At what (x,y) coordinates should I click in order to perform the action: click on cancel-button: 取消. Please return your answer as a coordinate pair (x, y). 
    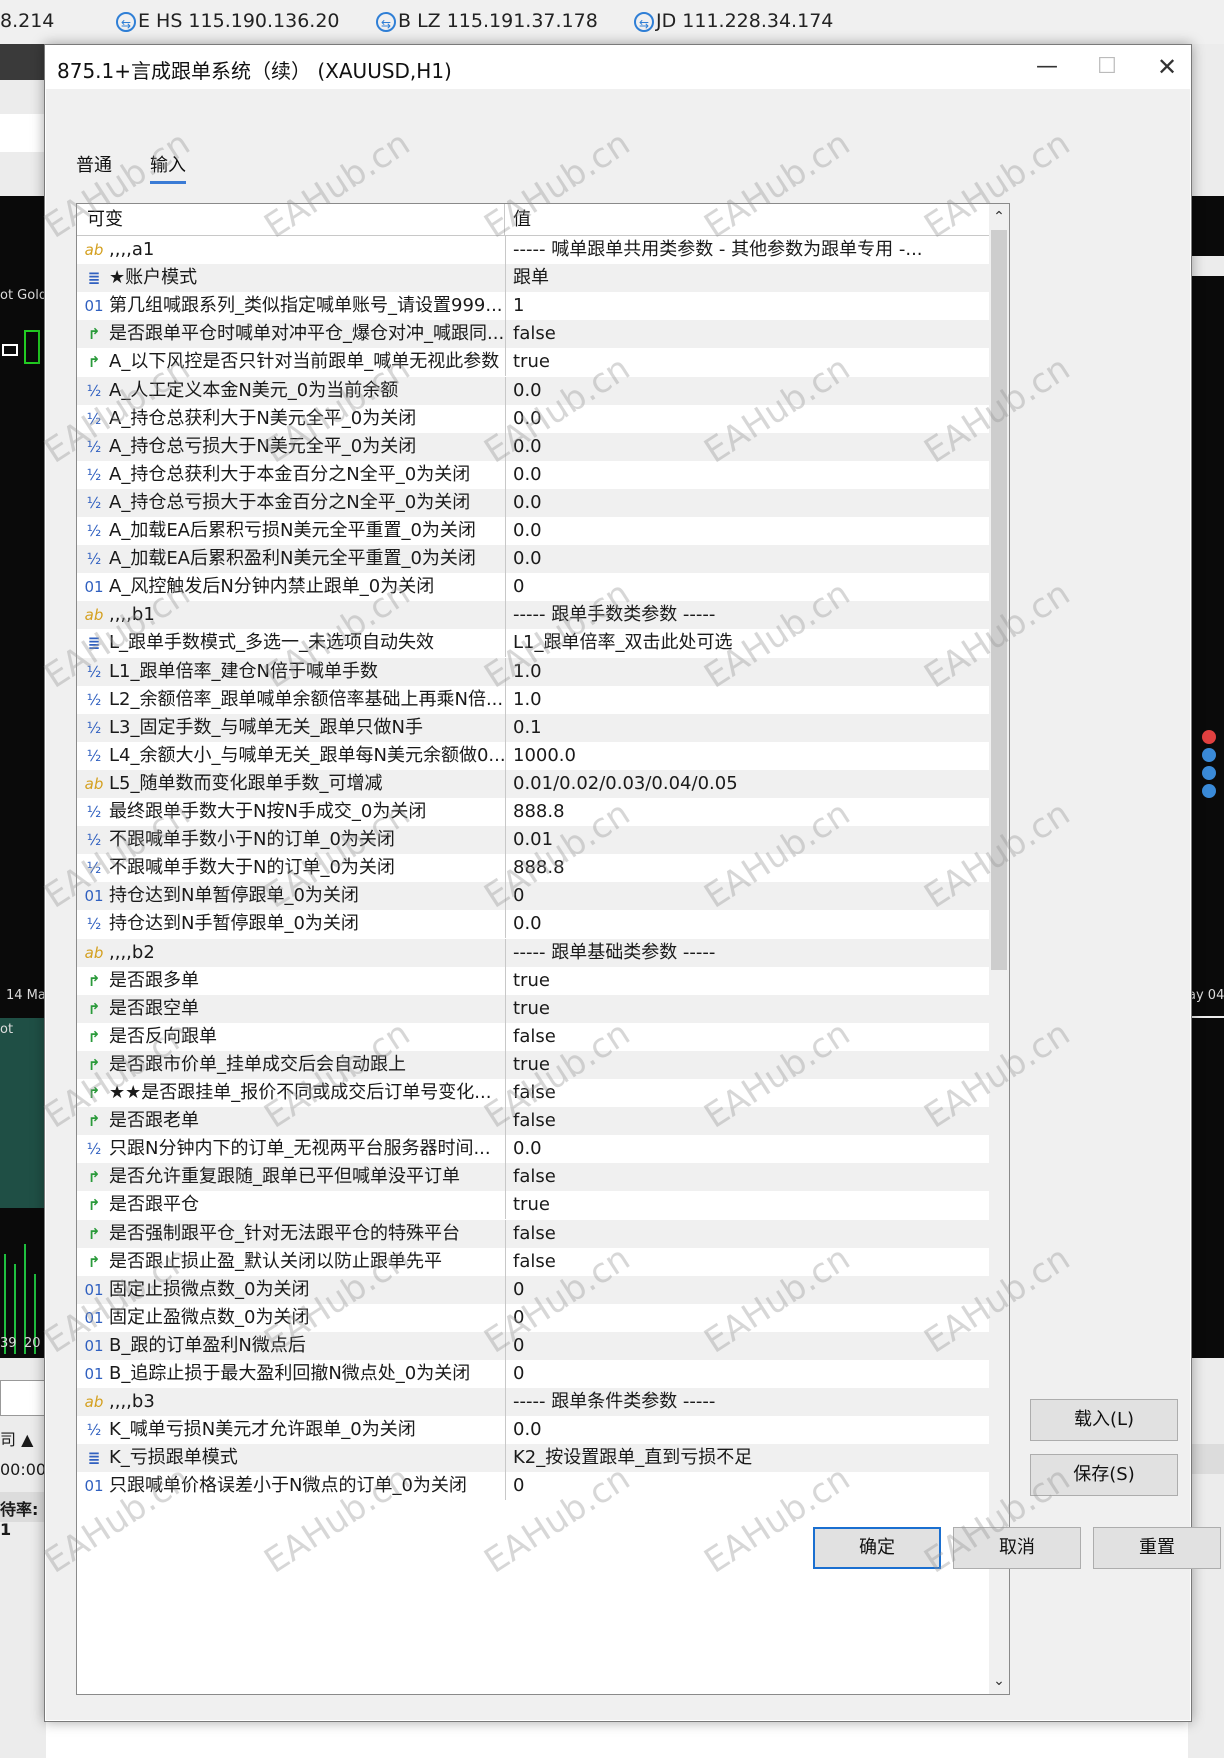
    Looking at the image, I should click on (1017, 1548).